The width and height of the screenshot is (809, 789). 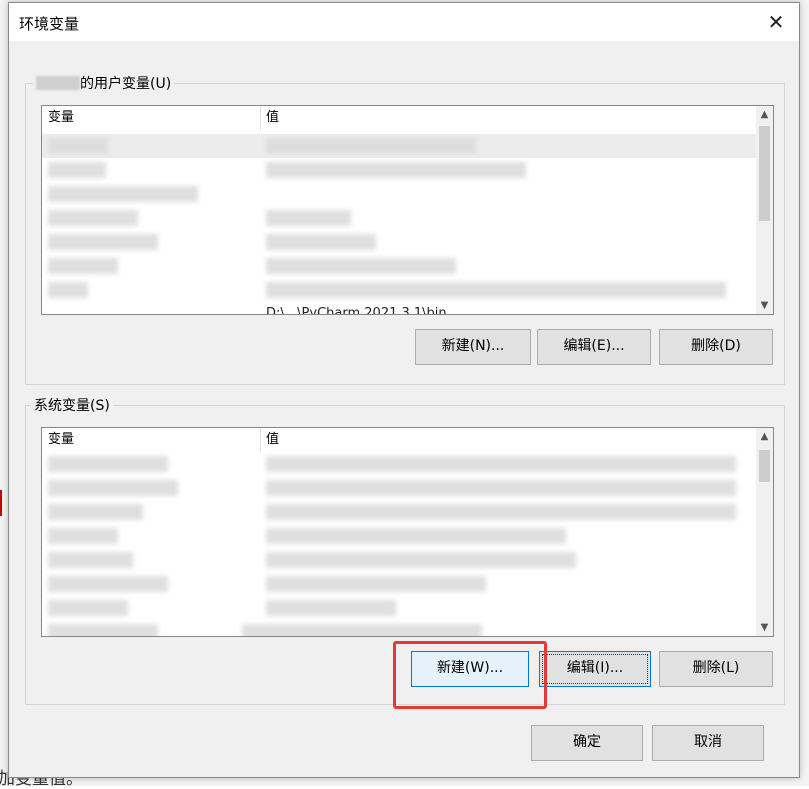 What do you see at coordinates (4, 503) in the screenshot?
I see `background-red-mark` at bounding box center [4, 503].